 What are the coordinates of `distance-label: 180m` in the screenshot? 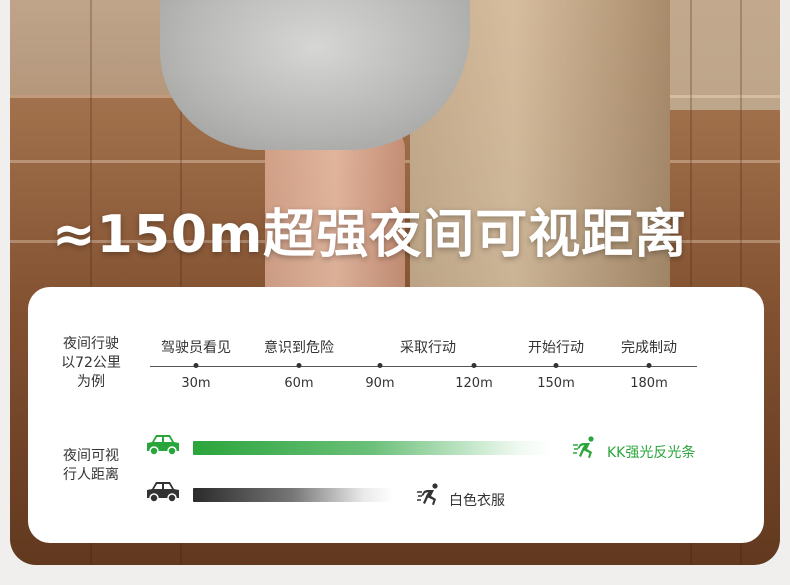 It's located at (649, 383).